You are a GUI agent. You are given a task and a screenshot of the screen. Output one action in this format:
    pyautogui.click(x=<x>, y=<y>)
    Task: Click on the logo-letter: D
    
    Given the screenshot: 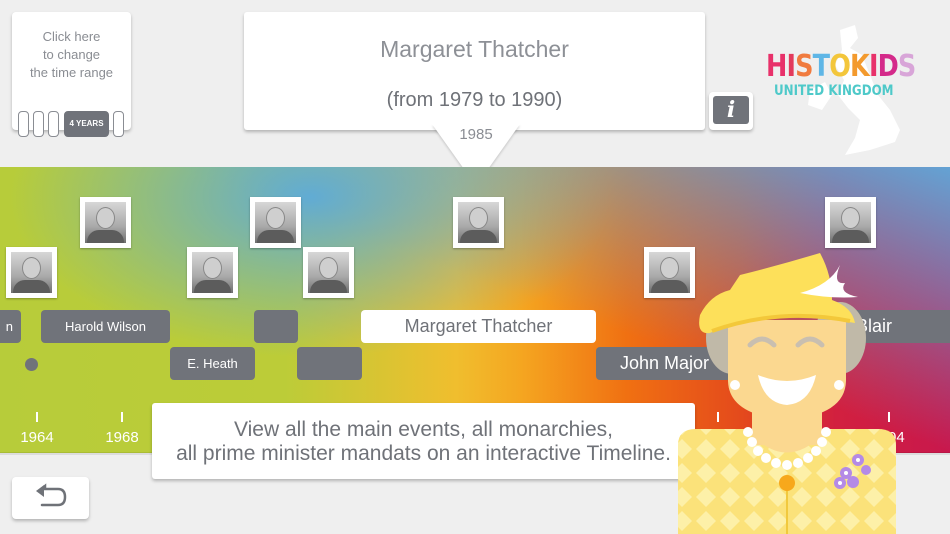 What is the action you would take?
    pyautogui.click(x=888, y=66)
    